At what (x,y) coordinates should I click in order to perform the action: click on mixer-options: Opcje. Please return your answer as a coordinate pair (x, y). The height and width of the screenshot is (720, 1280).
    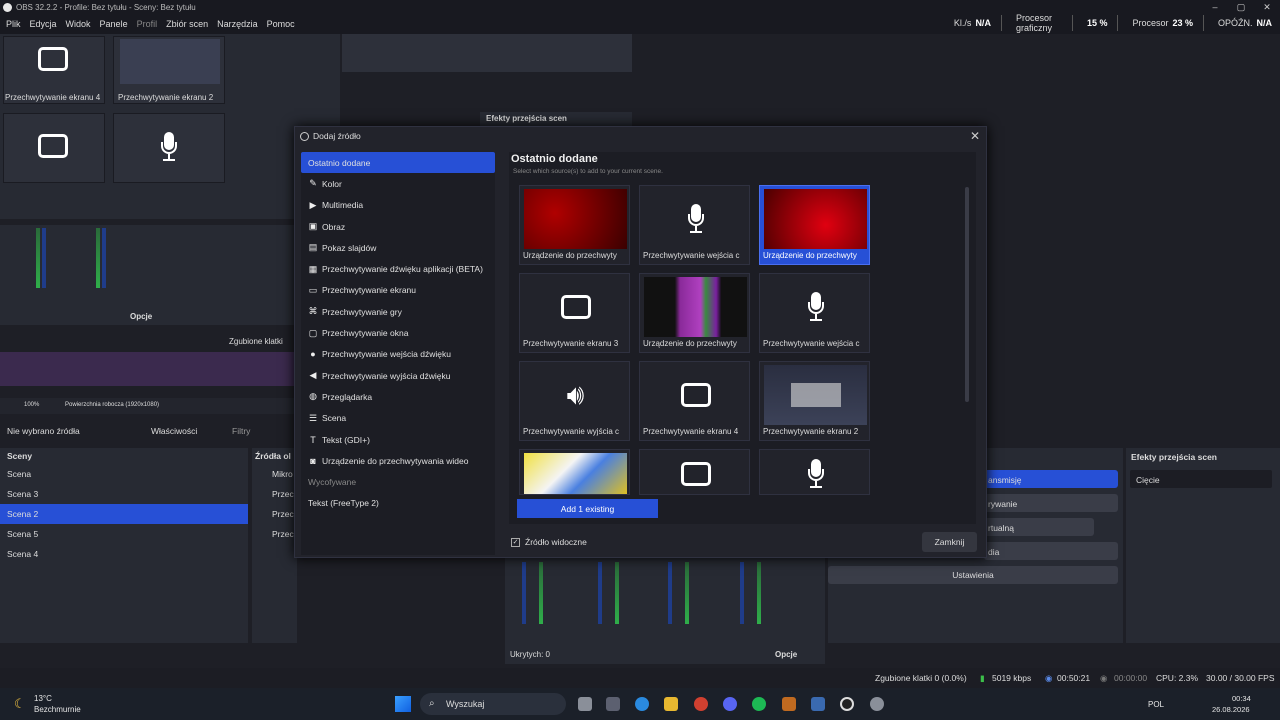
    Looking at the image, I should click on (141, 316).